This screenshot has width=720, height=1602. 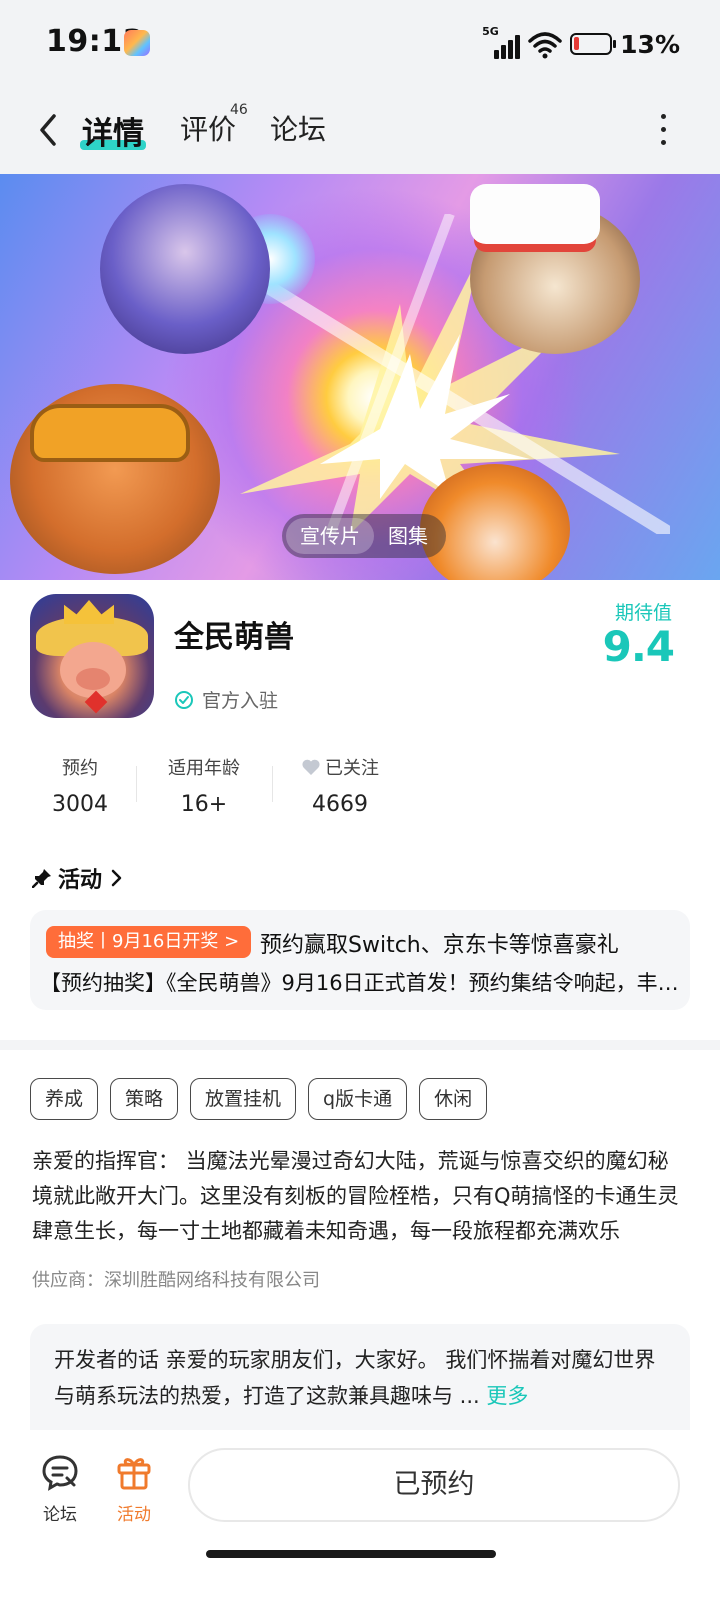 I want to click on more-link: 更多, so click(x=504, y=1396).